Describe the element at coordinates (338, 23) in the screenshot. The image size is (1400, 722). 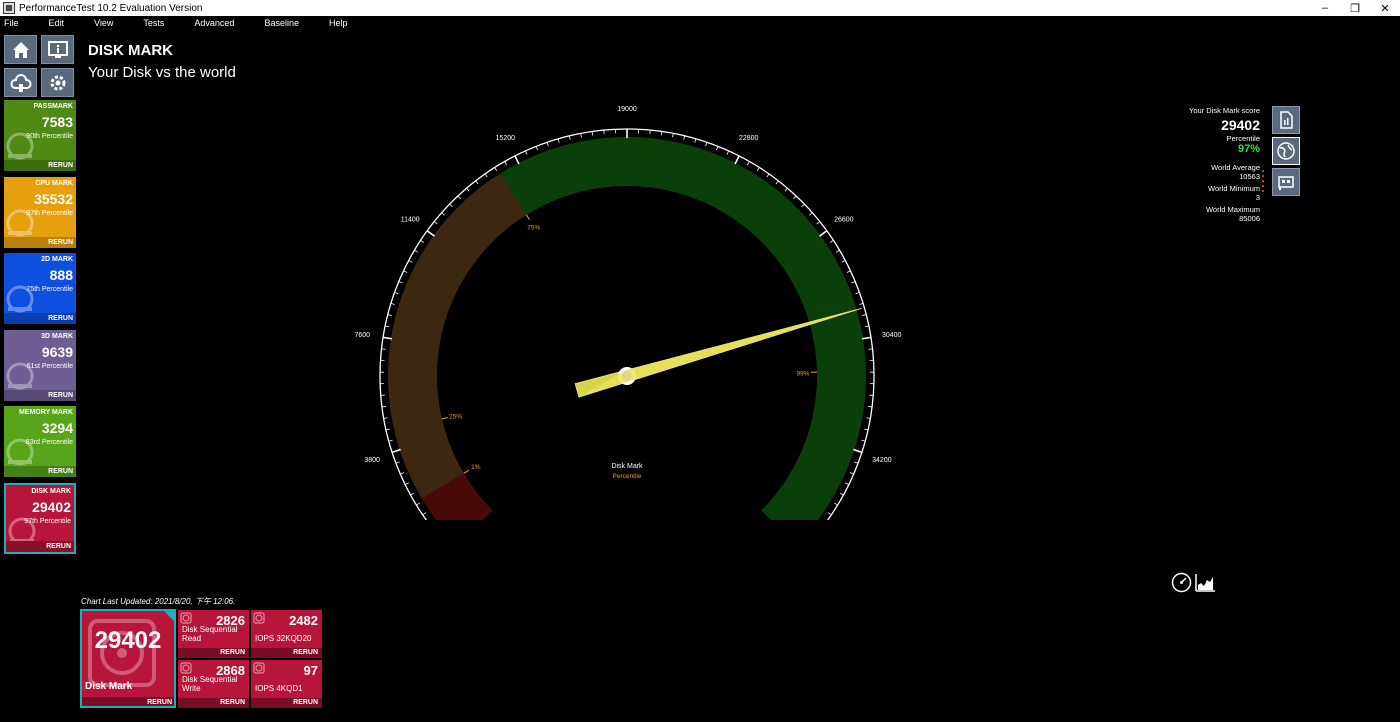
I see `menu-help: Help` at that location.